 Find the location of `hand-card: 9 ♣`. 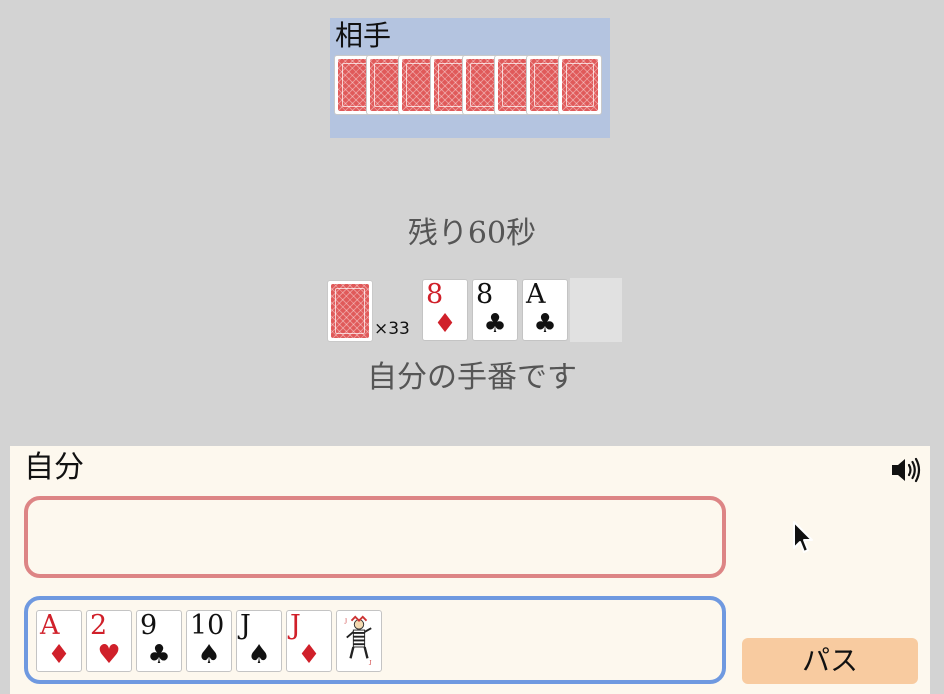

hand-card: 9 ♣ is located at coordinates (159, 641).